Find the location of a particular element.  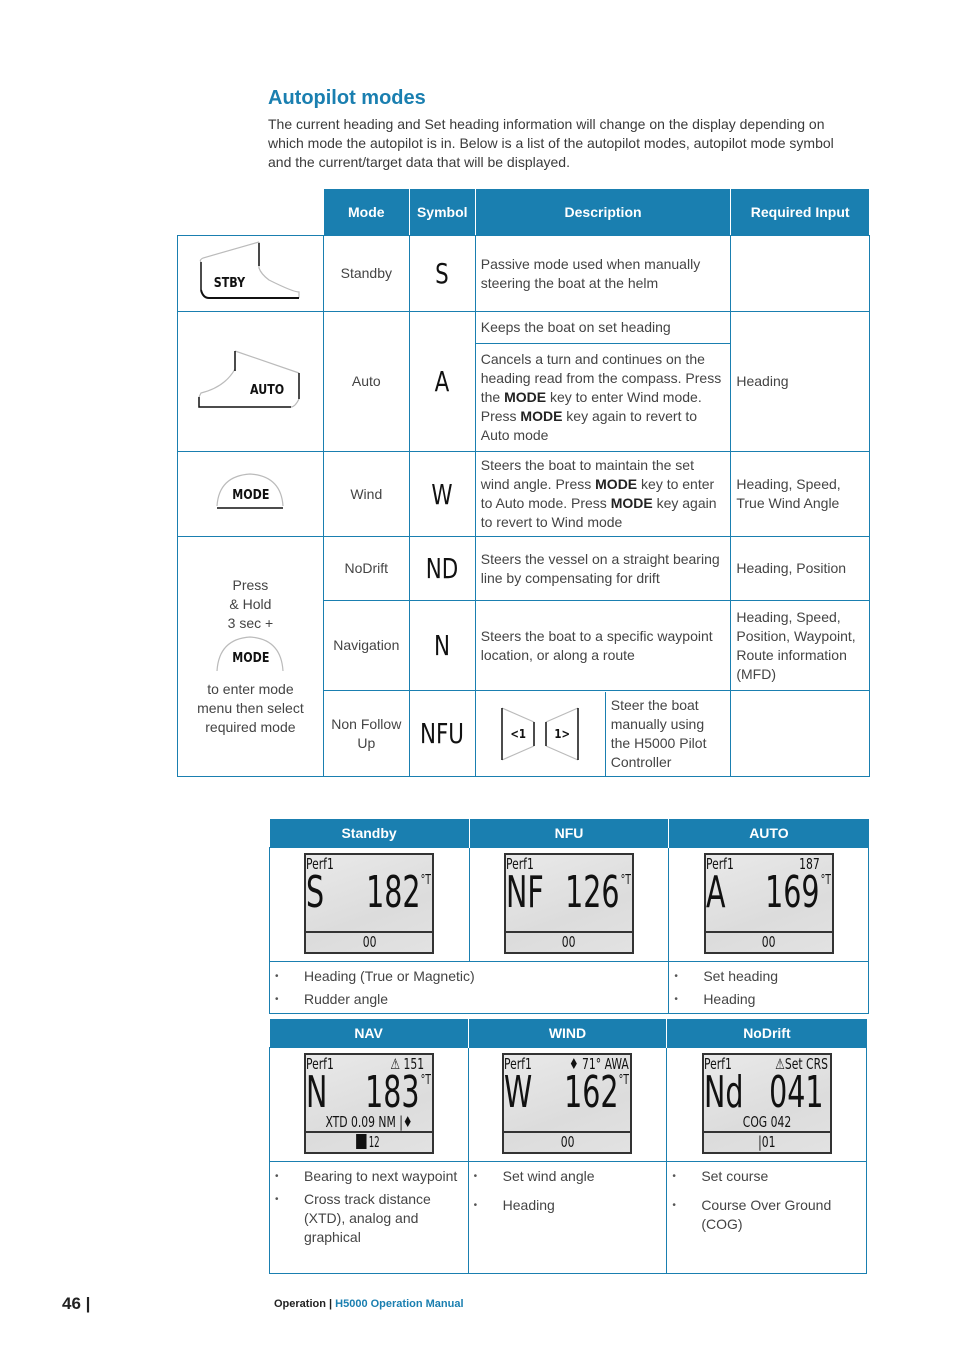

page-number: 46 | is located at coordinates (76, 1303).